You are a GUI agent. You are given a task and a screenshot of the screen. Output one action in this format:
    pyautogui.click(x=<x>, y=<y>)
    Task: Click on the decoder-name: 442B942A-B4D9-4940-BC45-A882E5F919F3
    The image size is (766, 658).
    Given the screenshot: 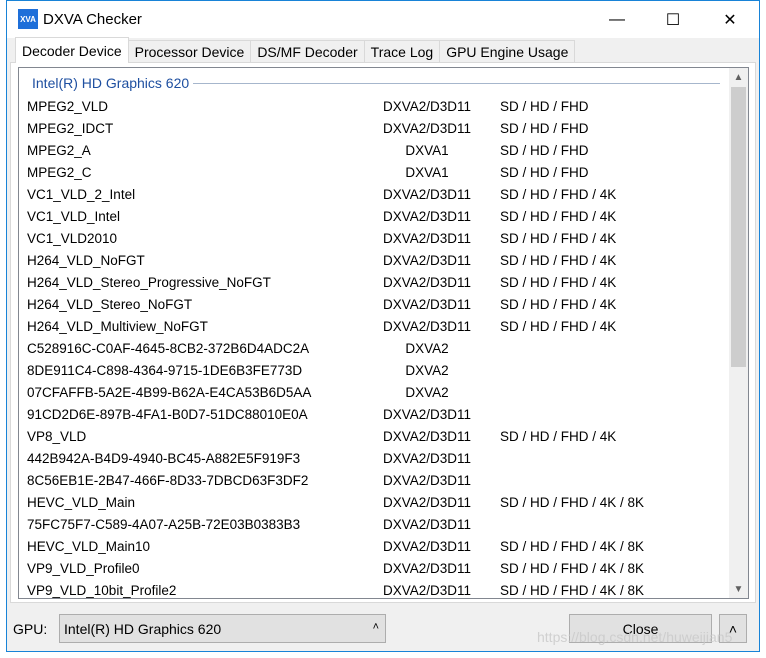 What is the action you would take?
    pyautogui.click(x=164, y=458)
    